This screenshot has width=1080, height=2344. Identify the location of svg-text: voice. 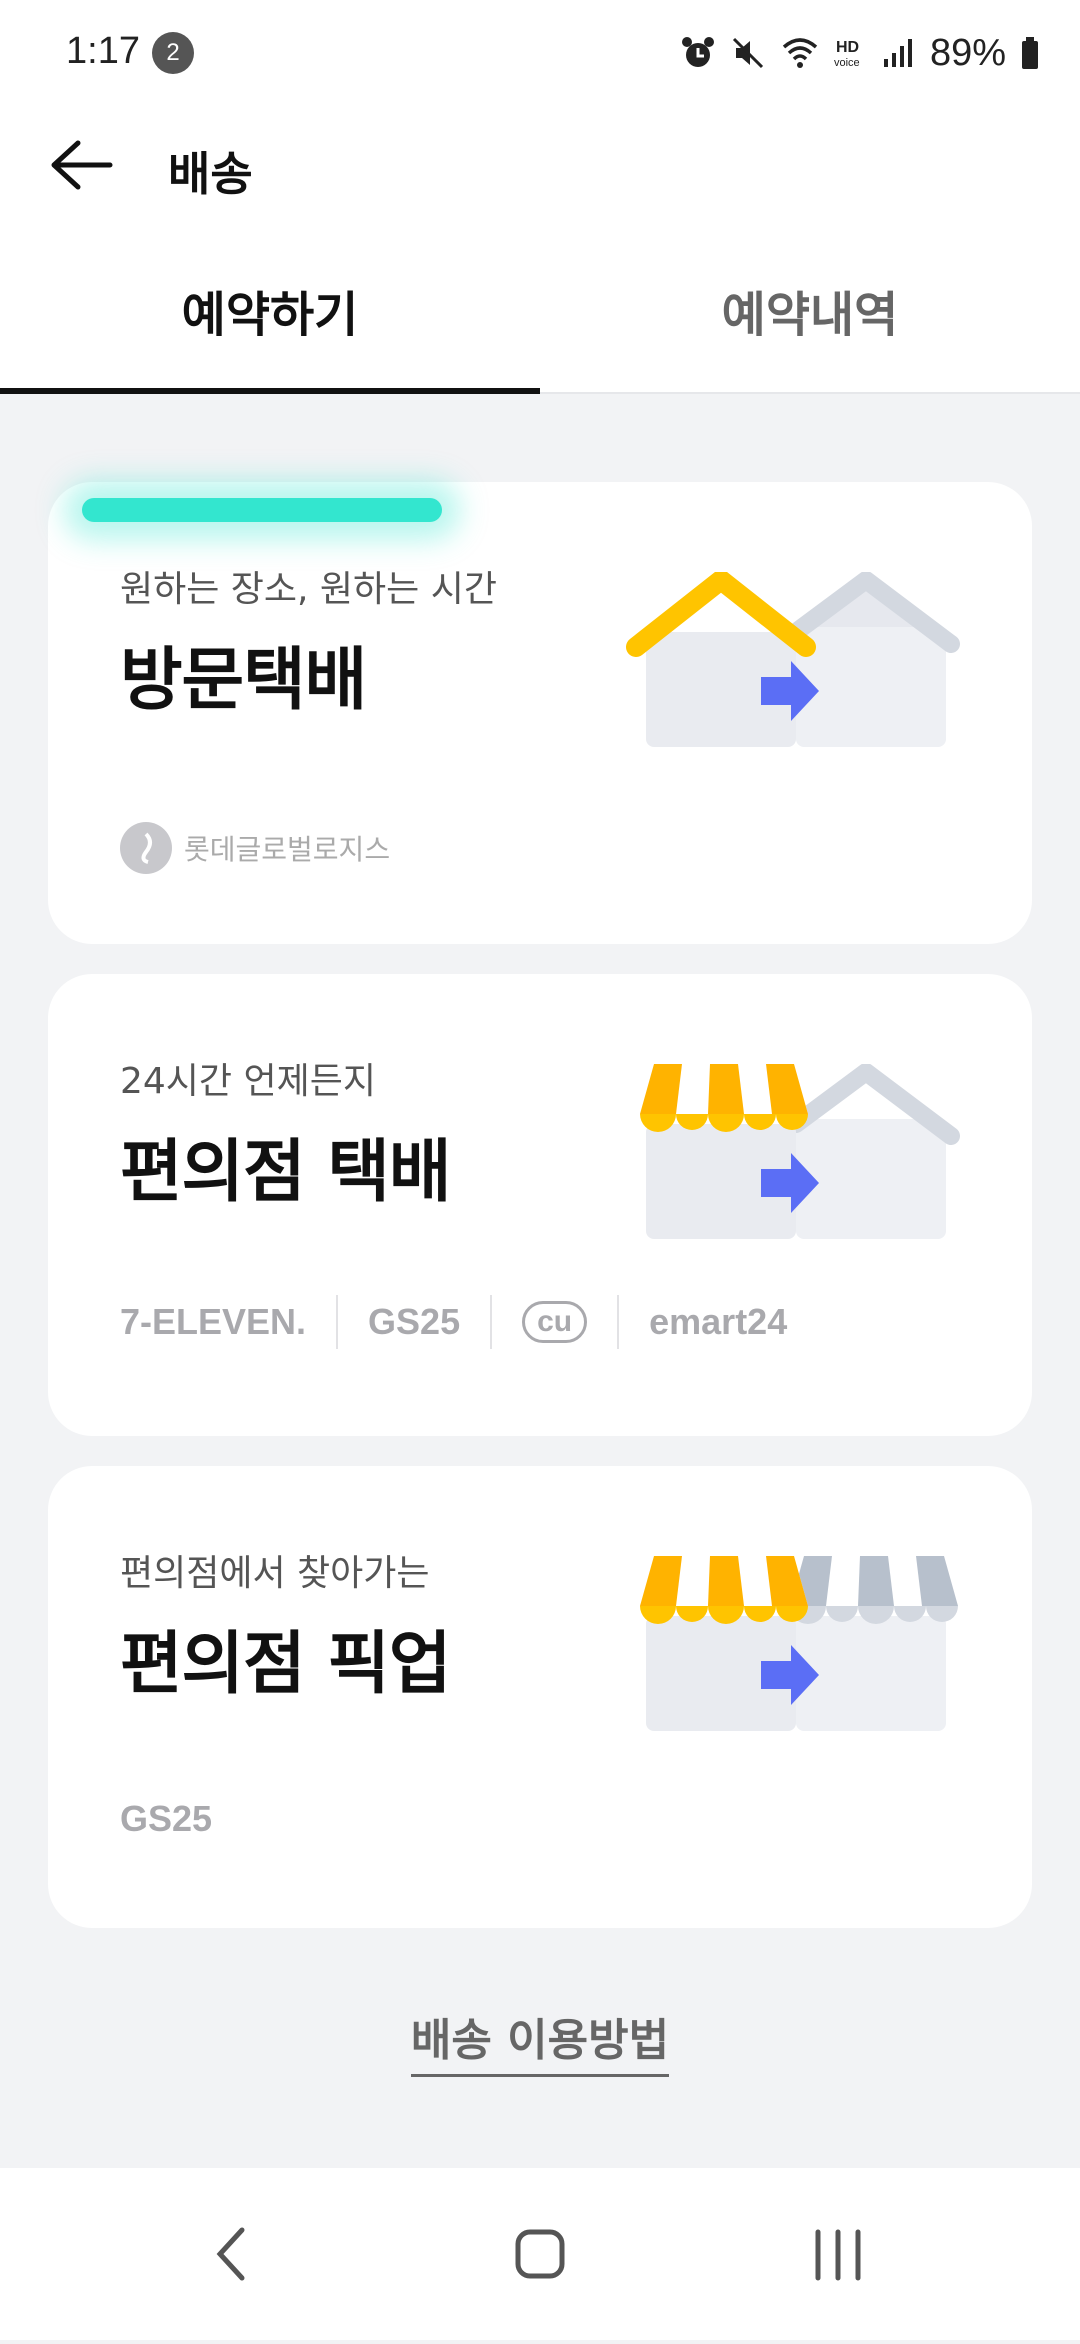
(847, 63).